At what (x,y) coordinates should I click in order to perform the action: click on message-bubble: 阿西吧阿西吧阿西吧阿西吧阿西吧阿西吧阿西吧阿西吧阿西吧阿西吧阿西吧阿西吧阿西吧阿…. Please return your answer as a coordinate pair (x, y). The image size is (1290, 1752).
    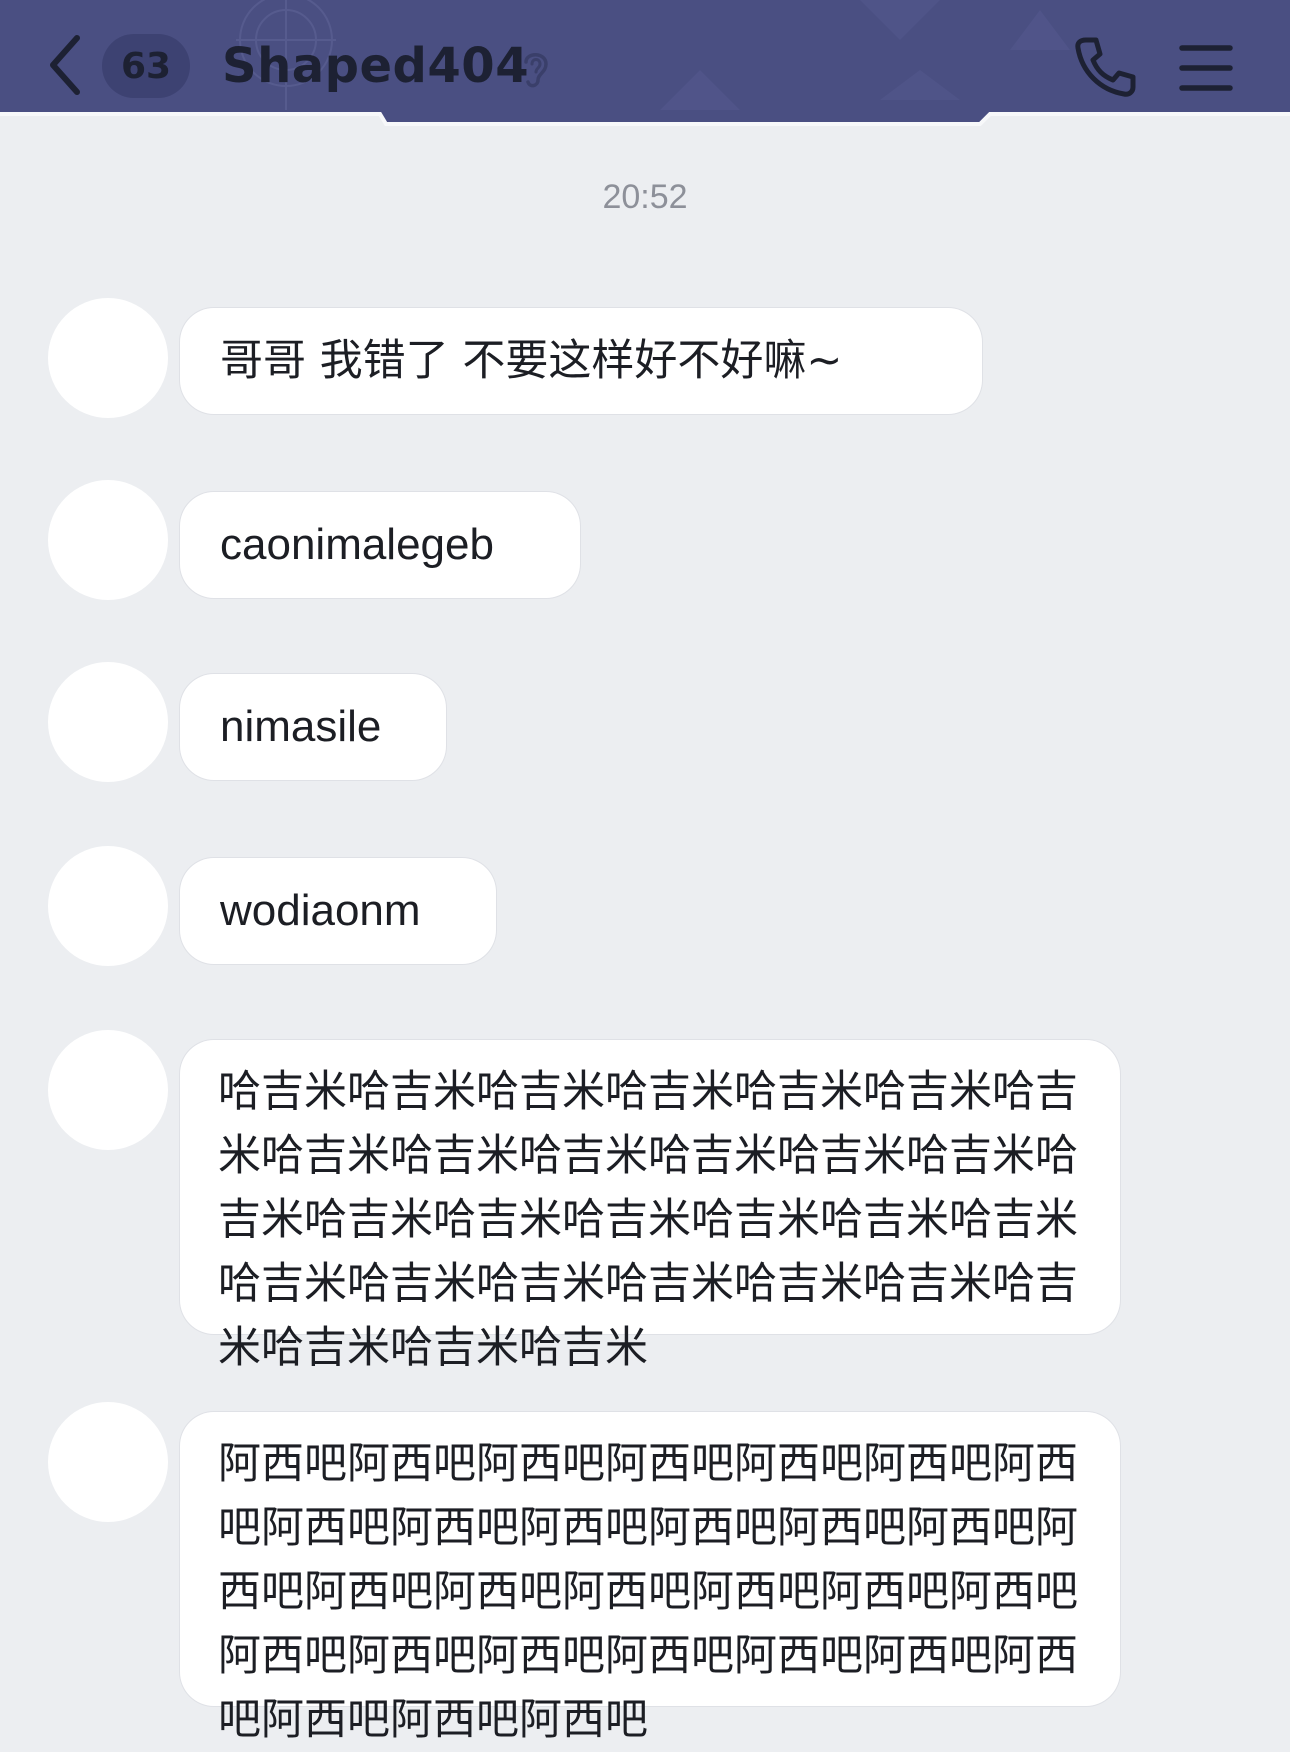
    Looking at the image, I should click on (650, 1578).